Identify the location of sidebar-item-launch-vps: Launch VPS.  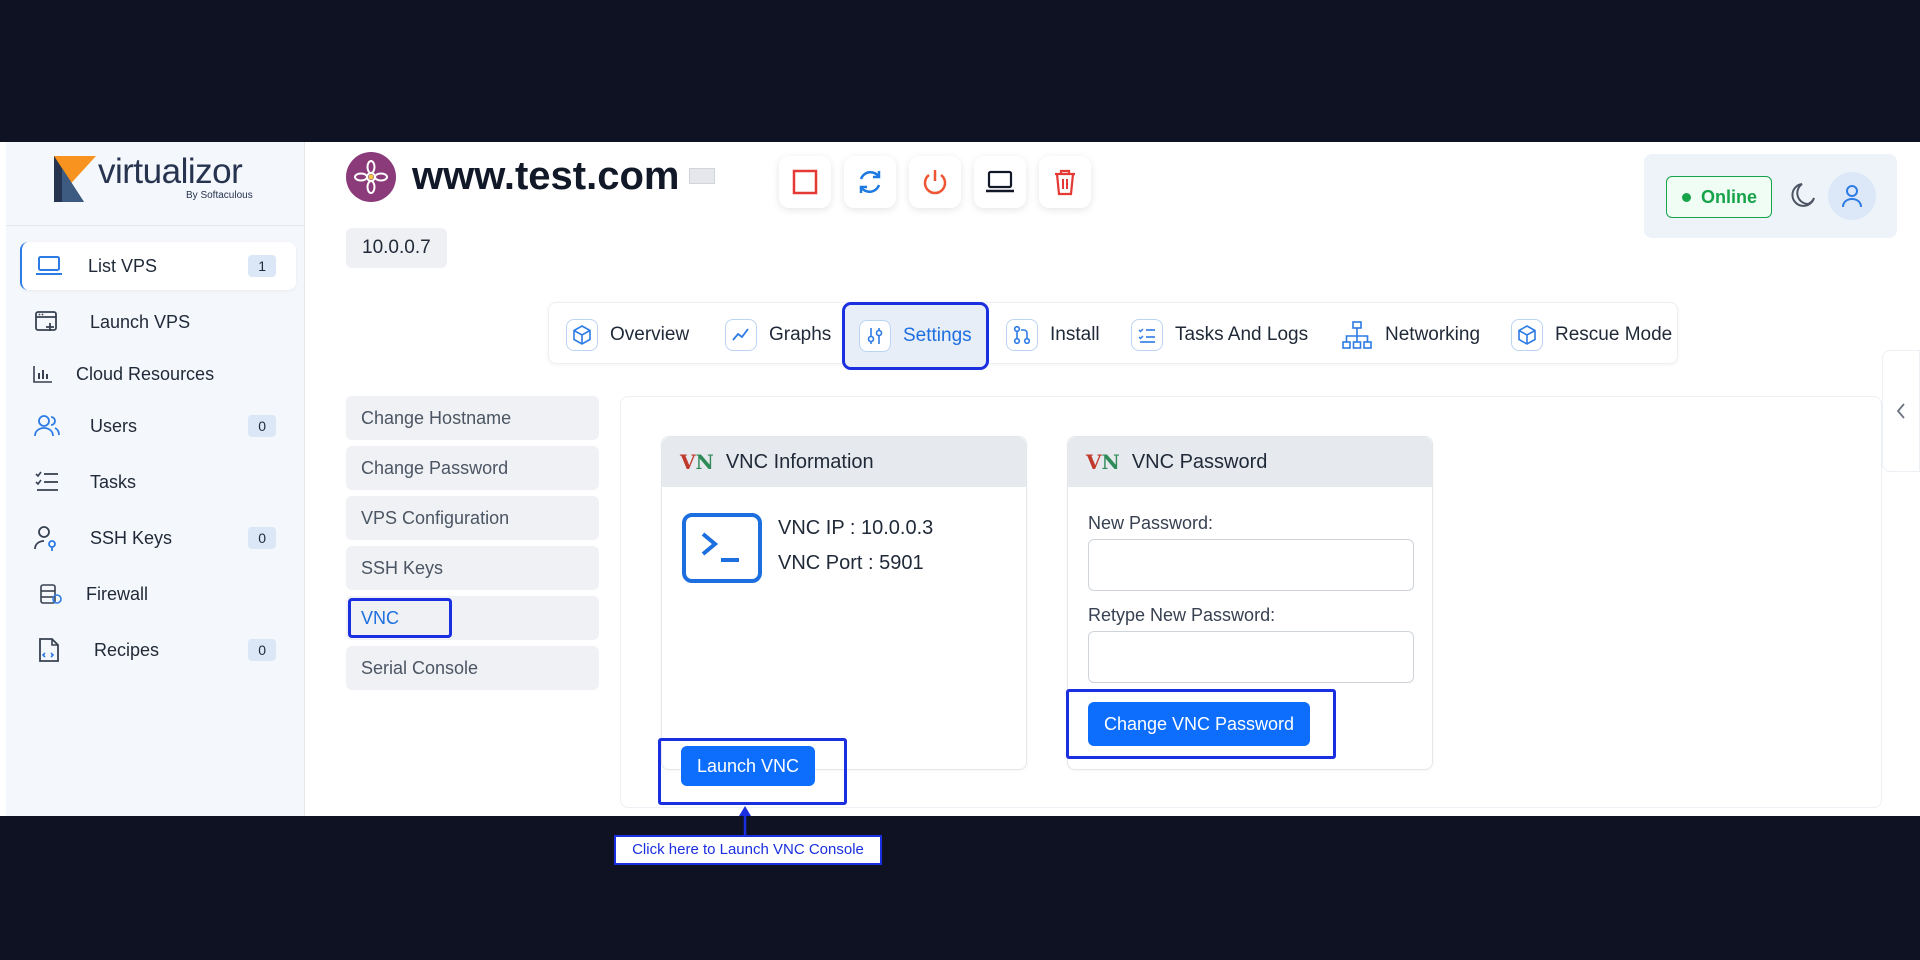
(158, 322).